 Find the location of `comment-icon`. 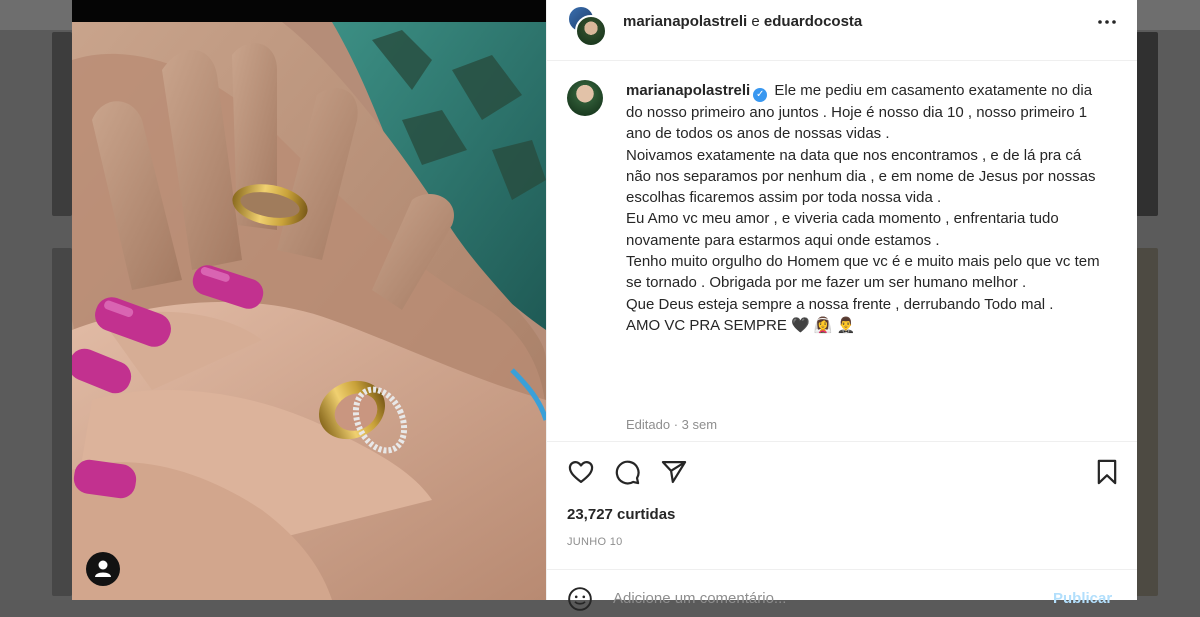

comment-icon is located at coordinates (627, 472).